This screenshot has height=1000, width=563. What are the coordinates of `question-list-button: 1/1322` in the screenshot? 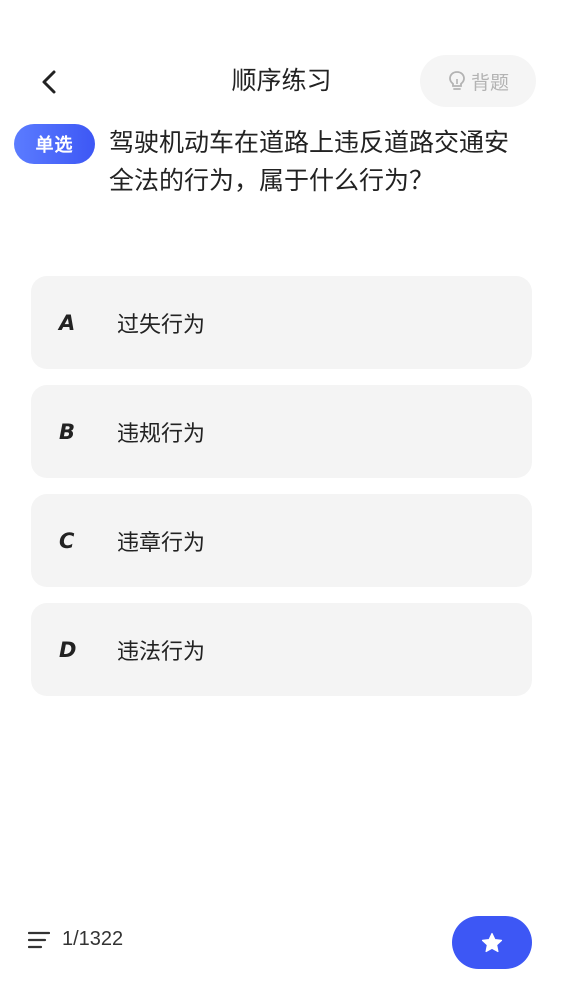 It's located at (75, 939).